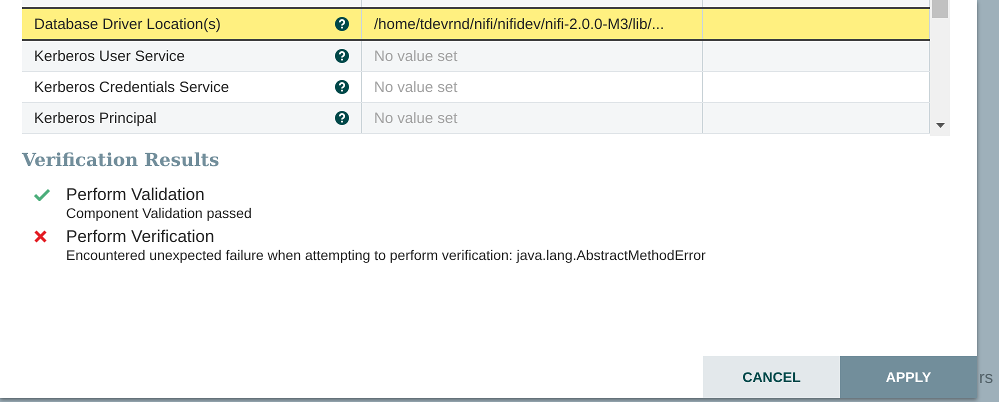 This screenshot has width=999, height=402. Describe the element at coordinates (141, 237) in the screenshot. I see `result-title: Perform Verification` at that location.